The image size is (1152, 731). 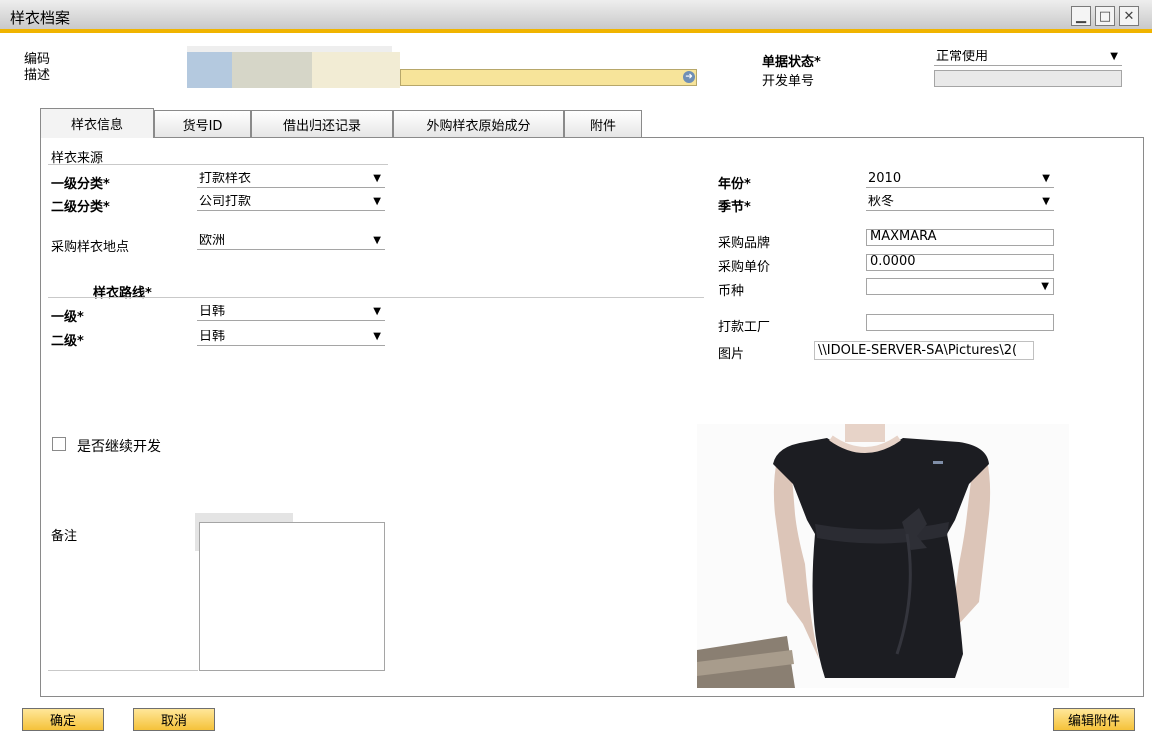 I want to click on year-label: 年份*, so click(x=734, y=184).